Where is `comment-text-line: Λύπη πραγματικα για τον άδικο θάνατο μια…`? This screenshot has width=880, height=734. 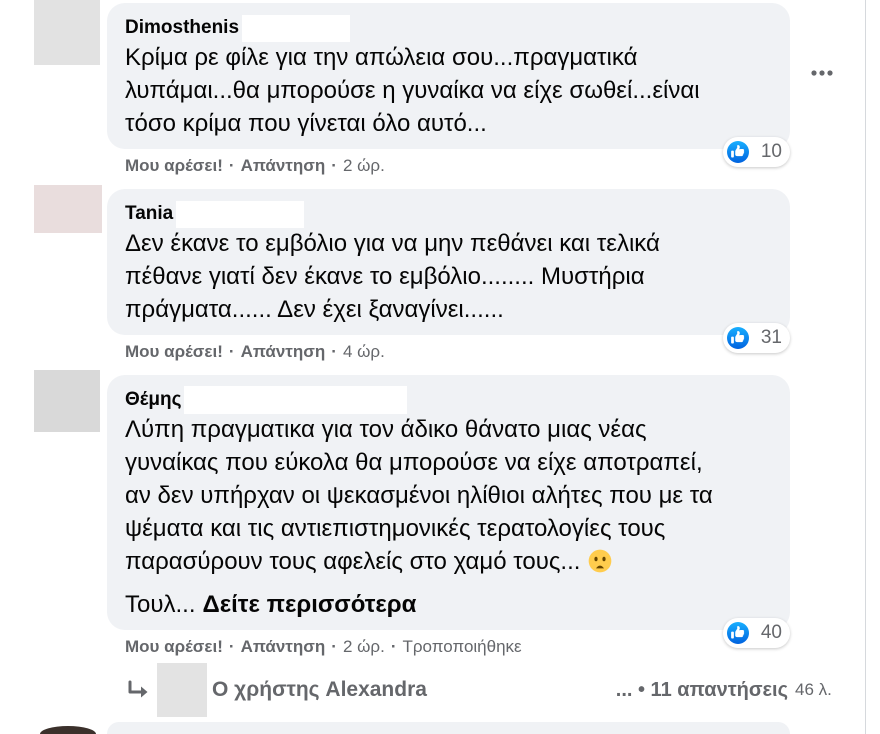 comment-text-line: Λύπη πραγματικα για τον άδικο θάνατο μια… is located at coordinates (386, 429).